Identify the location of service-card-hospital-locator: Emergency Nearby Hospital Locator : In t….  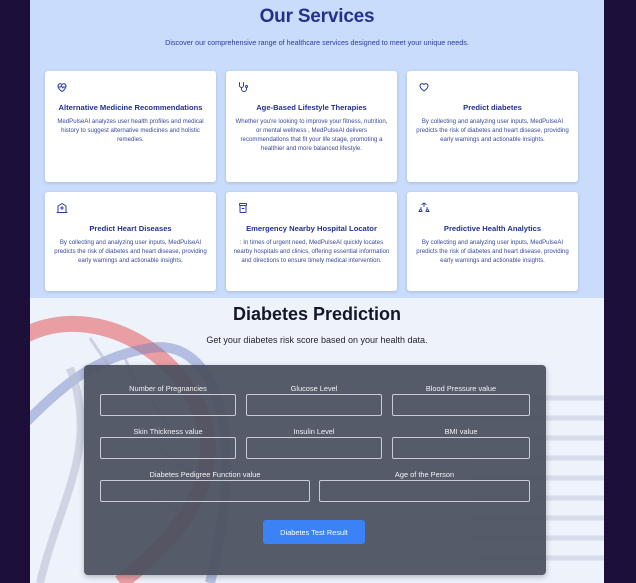
(311, 241).